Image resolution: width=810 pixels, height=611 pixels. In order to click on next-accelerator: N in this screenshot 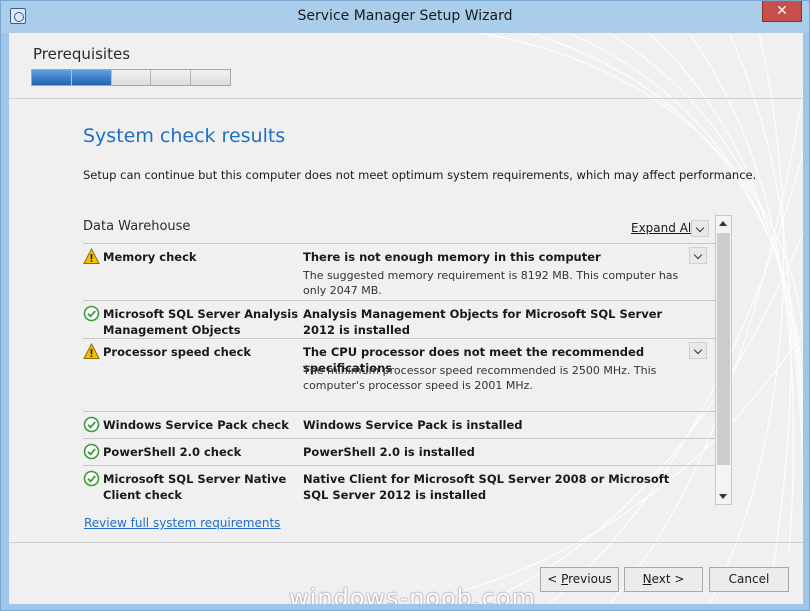, I will do `click(647, 579)`.